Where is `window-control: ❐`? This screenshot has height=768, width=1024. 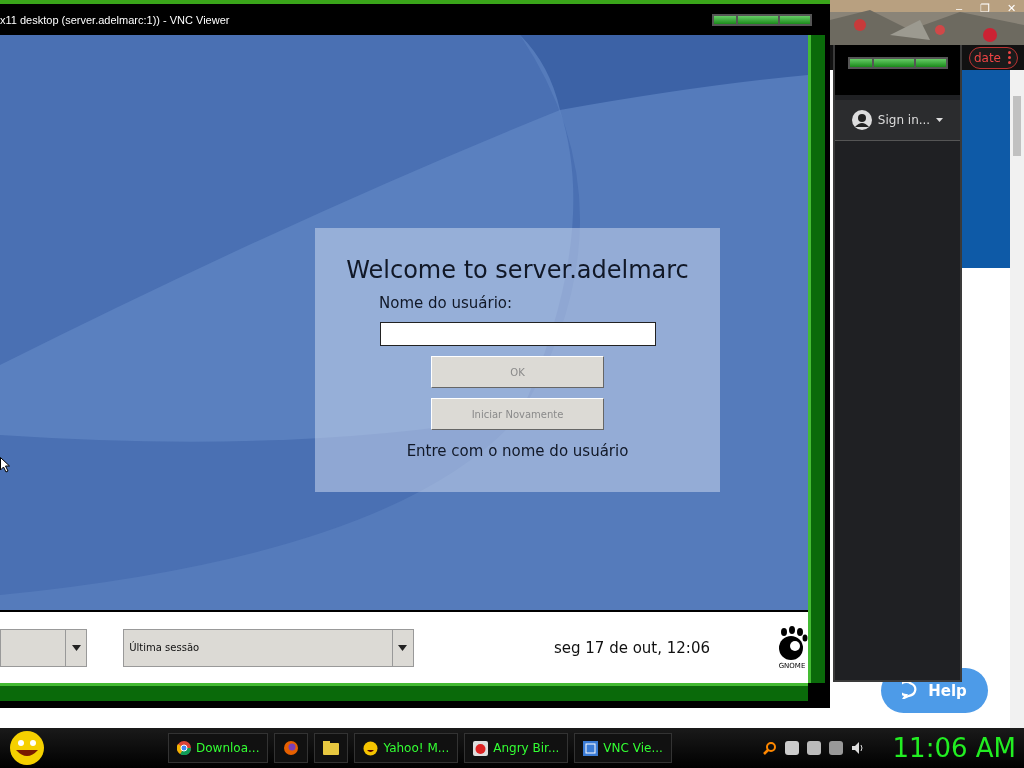
window-control: ❐ is located at coordinates (985, 8).